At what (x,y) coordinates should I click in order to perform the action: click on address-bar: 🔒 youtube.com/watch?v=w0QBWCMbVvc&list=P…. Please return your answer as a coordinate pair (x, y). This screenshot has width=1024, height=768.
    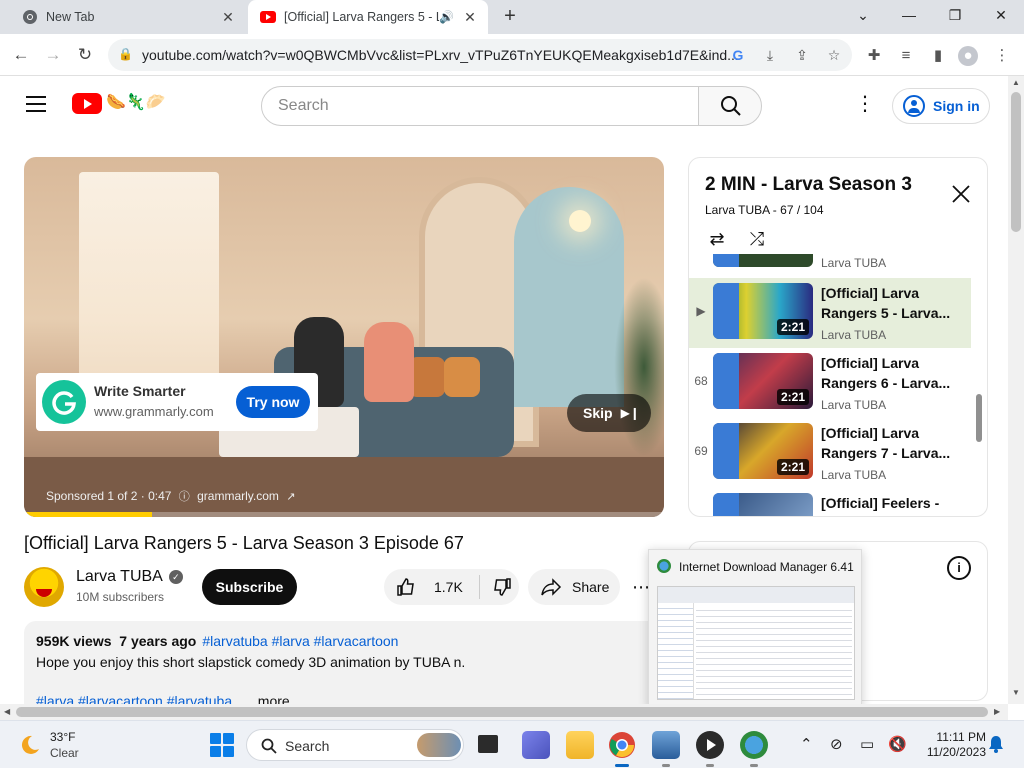
    Looking at the image, I should click on (480, 55).